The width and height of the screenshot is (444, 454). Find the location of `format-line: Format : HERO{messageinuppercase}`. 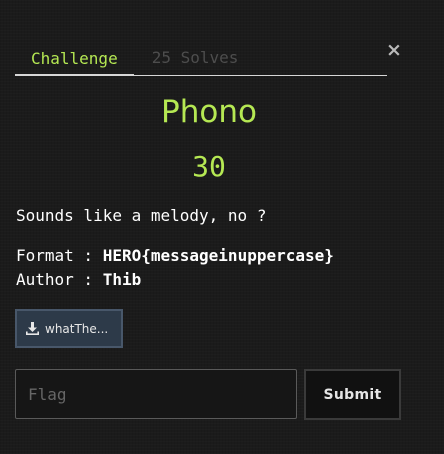

format-line: Format : HERO{messageinuppercase} is located at coordinates (175, 256).